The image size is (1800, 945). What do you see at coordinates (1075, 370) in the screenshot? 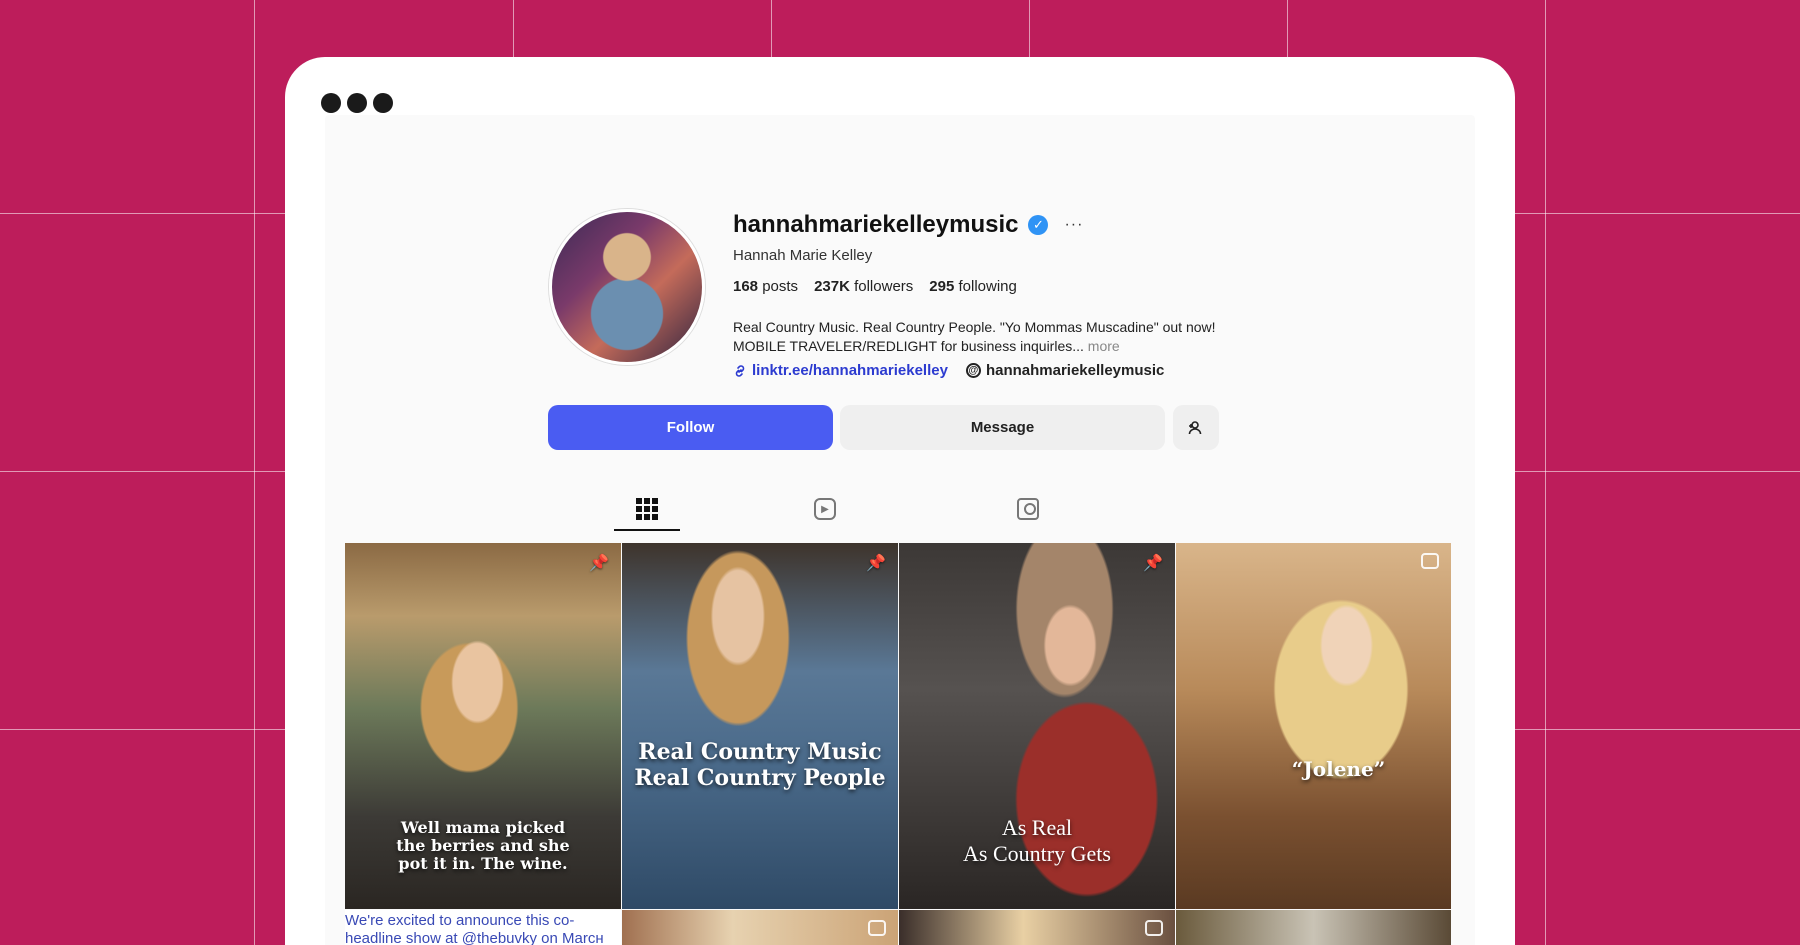
I see `threads-handle: hannahmariekelleymusic` at bounding box center [1075, 370].